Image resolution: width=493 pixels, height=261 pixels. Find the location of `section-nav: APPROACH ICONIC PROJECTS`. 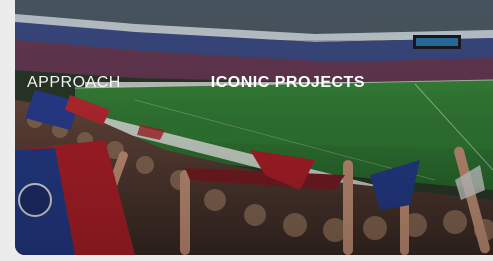

section-nav: APPROACH ICONIC PROJECTS is located at coordinates (196, 83).